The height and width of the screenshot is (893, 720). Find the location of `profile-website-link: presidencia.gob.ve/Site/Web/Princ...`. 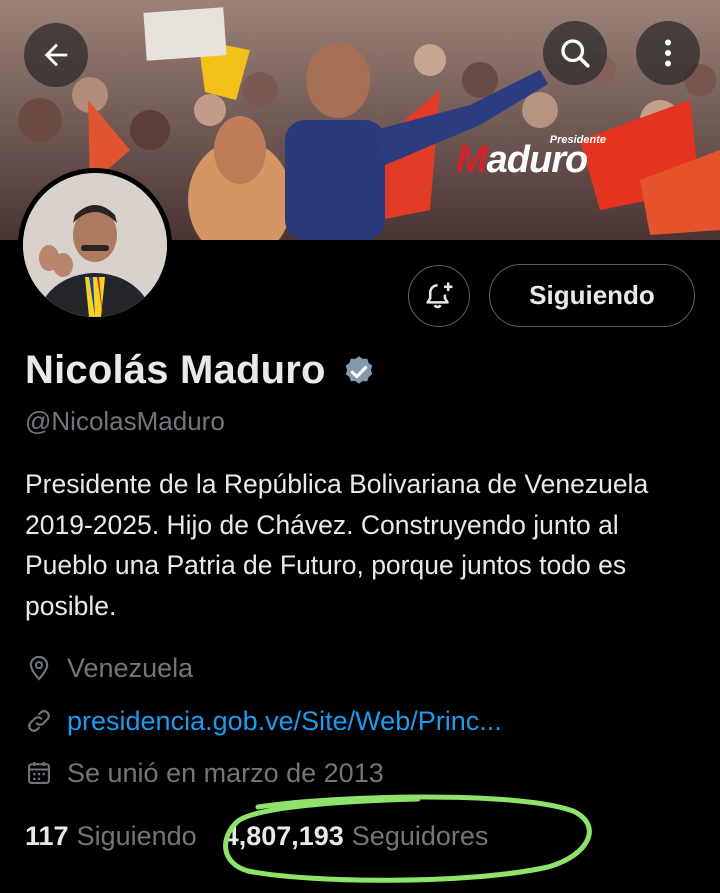

profile-website-link: presidencia.gob.ve/Site/Web/Princ... is located at coordinates (284, 721).